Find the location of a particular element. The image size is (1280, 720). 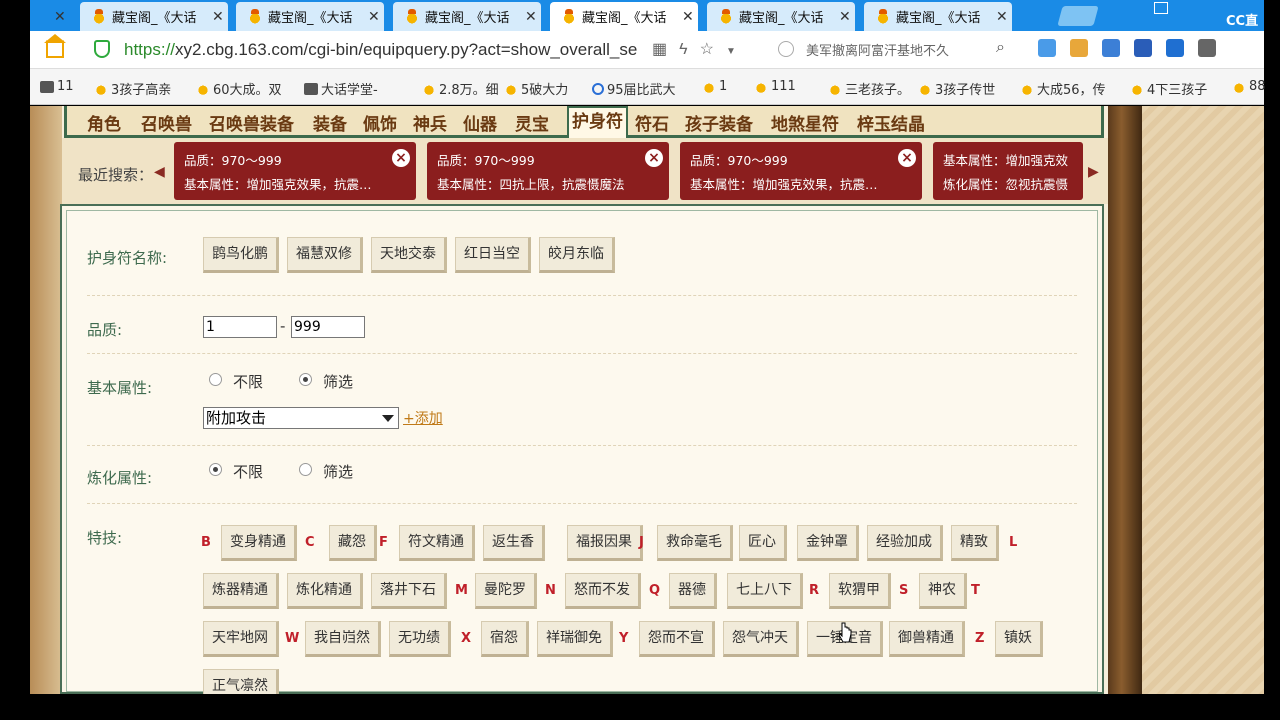

skill-button: 软猬甲 is located at coordinates (860, 591).